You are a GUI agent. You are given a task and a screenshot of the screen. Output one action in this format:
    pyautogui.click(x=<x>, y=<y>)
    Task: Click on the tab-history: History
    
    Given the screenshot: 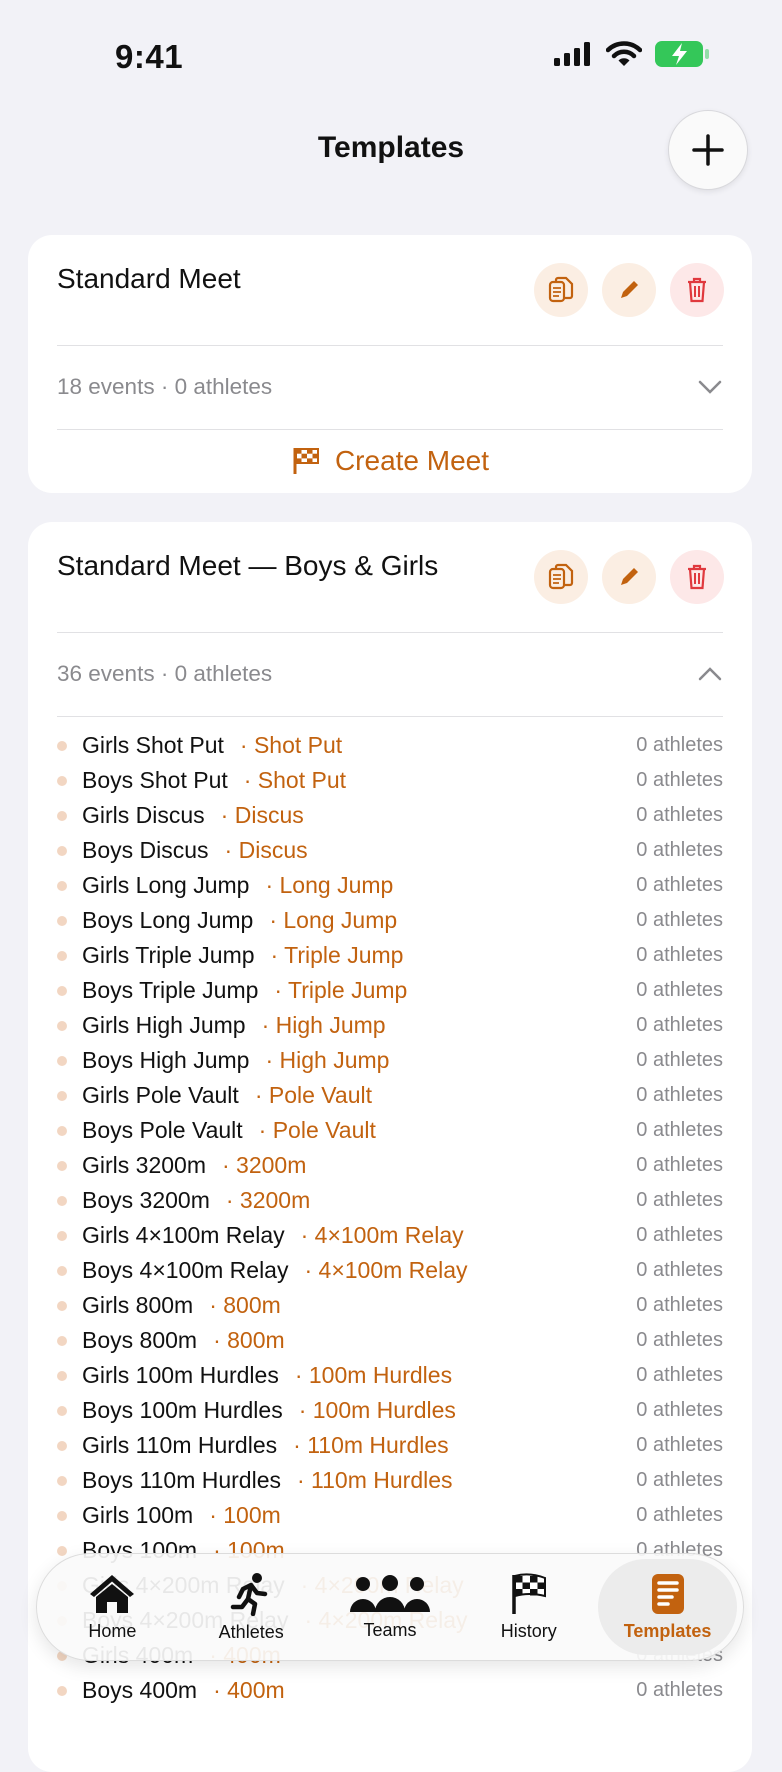 What is the action you would take?
    pyautogui.click(x=528, y=1607)
    